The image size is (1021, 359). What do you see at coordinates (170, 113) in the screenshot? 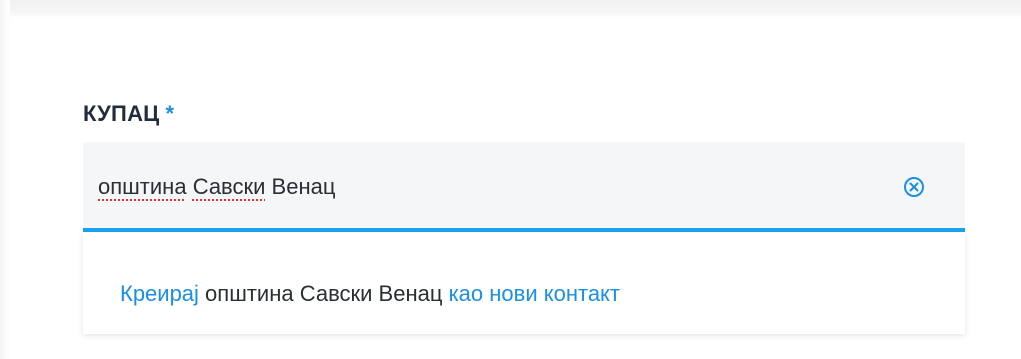
I see `required-asterisk: *` at bounding box center [170, 113].